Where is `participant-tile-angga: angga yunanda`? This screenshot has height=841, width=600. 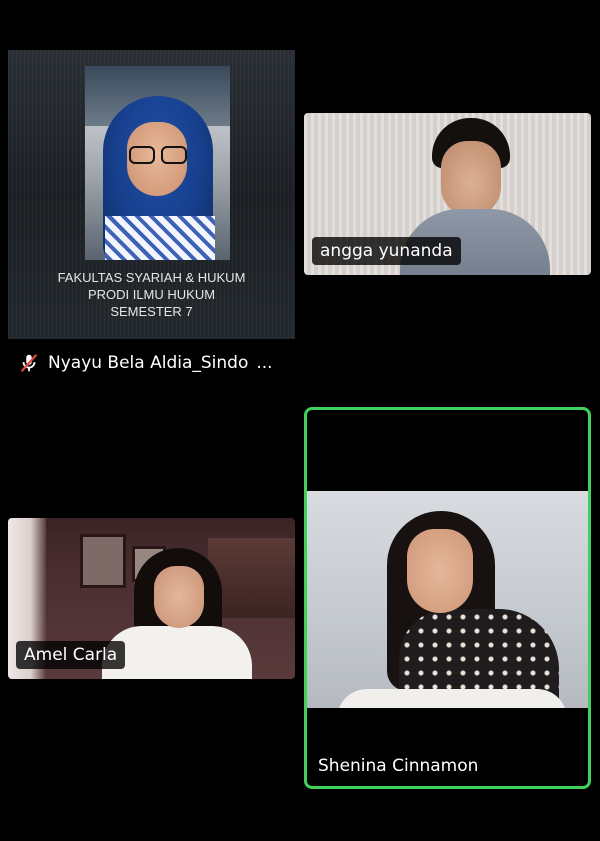 participant-tile-angga: angga yunanda is located at coordinates (447, 194).